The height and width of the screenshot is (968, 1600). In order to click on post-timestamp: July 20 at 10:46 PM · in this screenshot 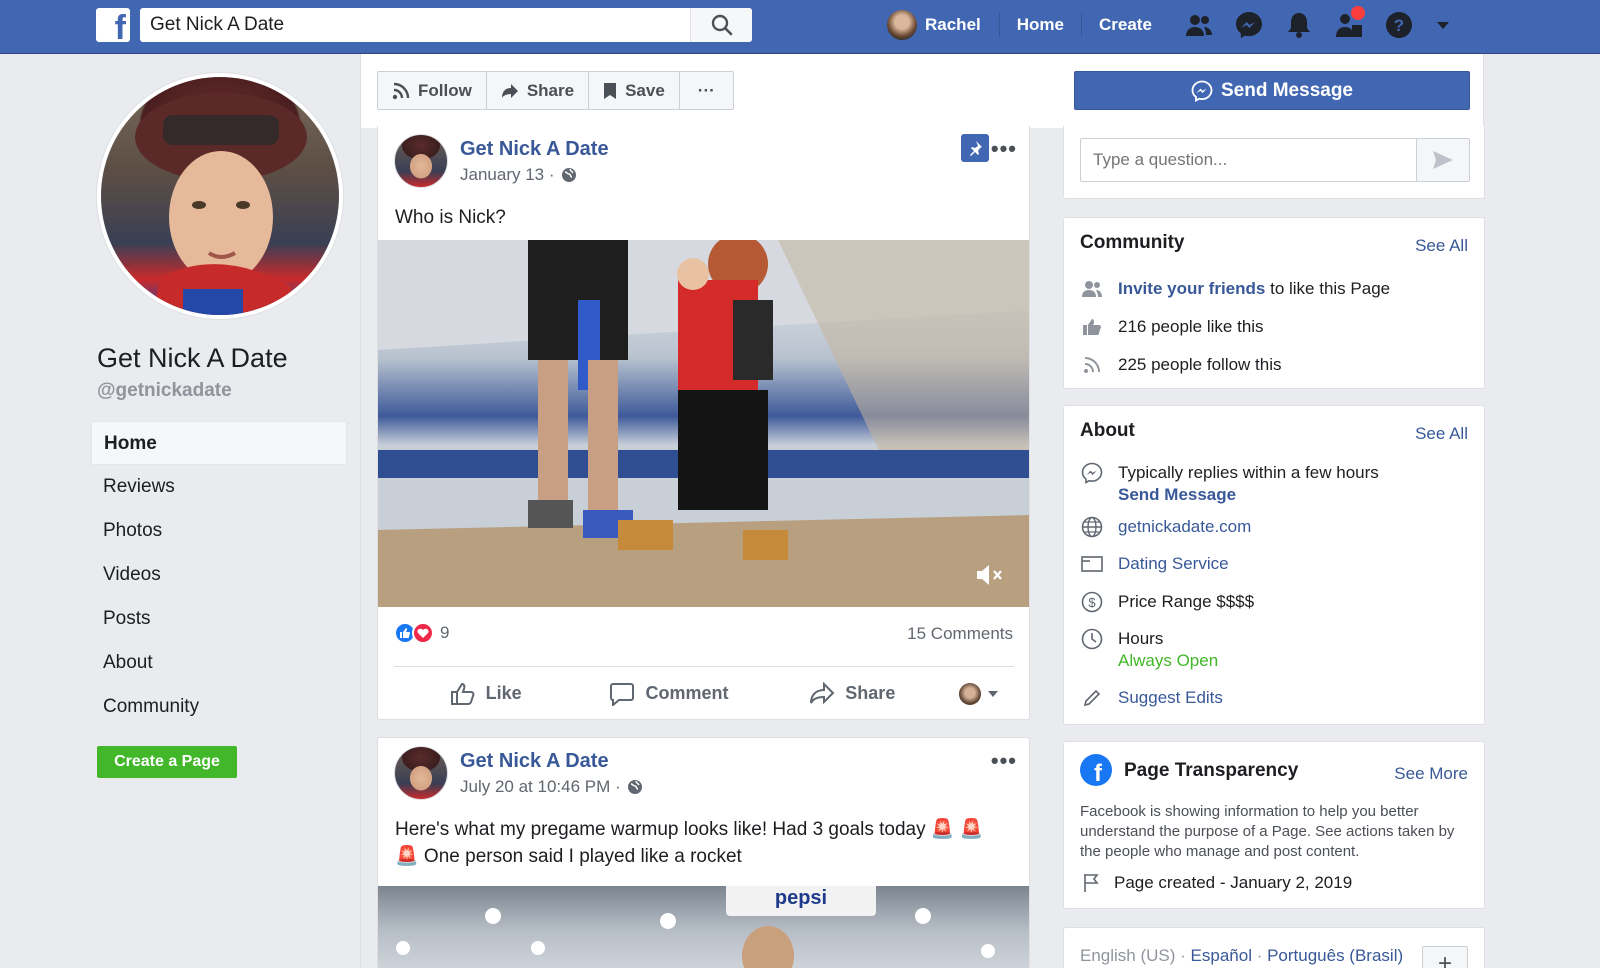, I will do `click(551, 787)`.